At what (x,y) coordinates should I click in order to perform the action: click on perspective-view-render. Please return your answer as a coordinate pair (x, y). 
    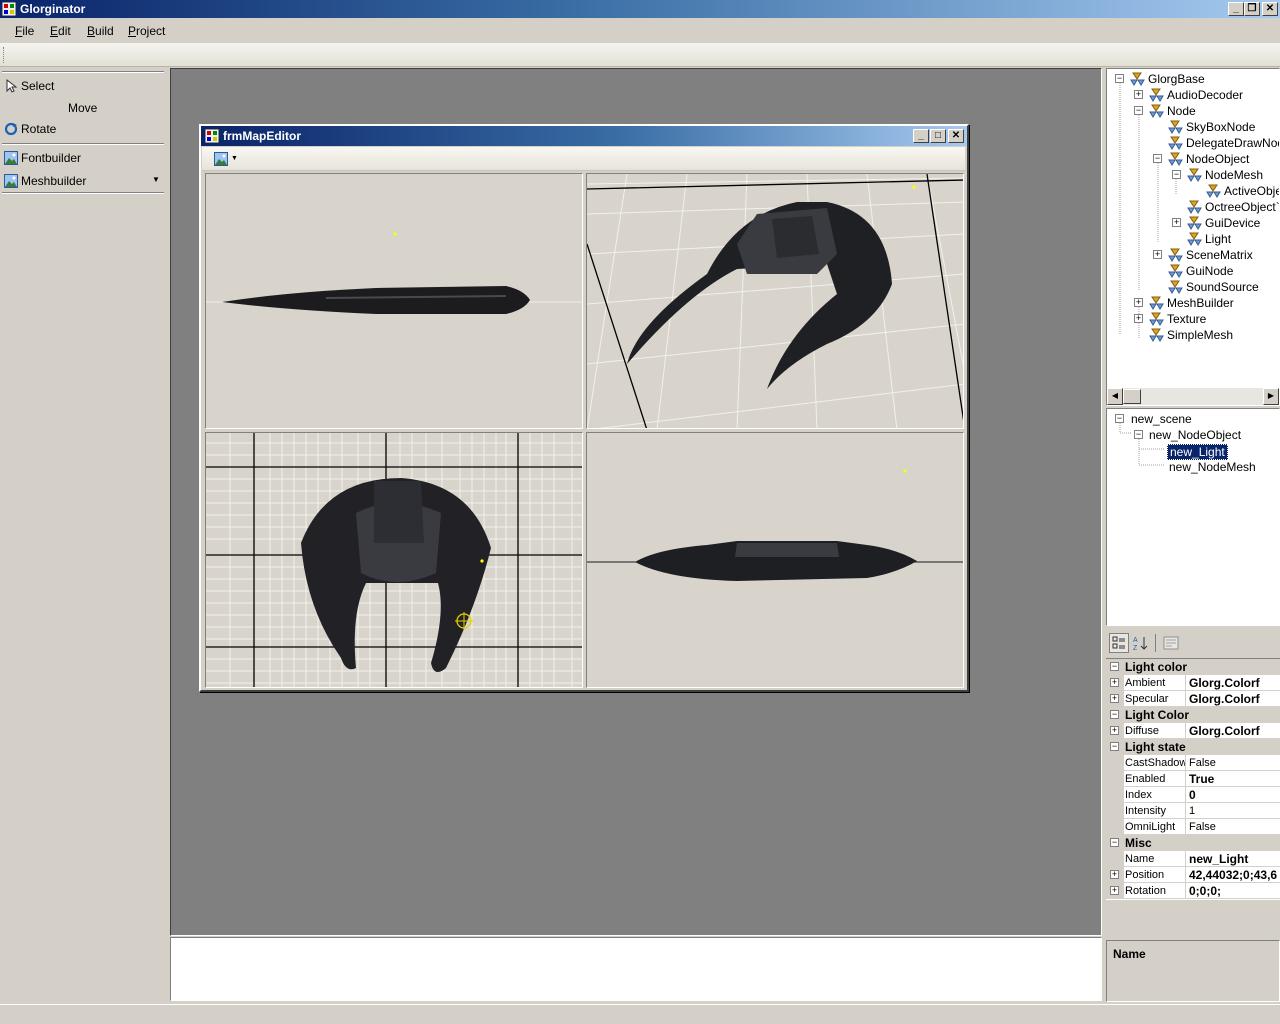
    Looking at the image, I should click on (775, 301).